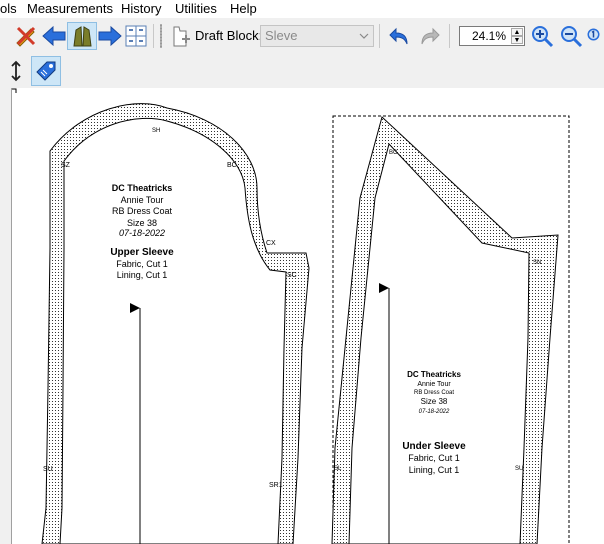  What do you see at coordinates (26, 36) in the screenshot?
I see `pencil-ruler-icon` at bounding box center [26, 36].